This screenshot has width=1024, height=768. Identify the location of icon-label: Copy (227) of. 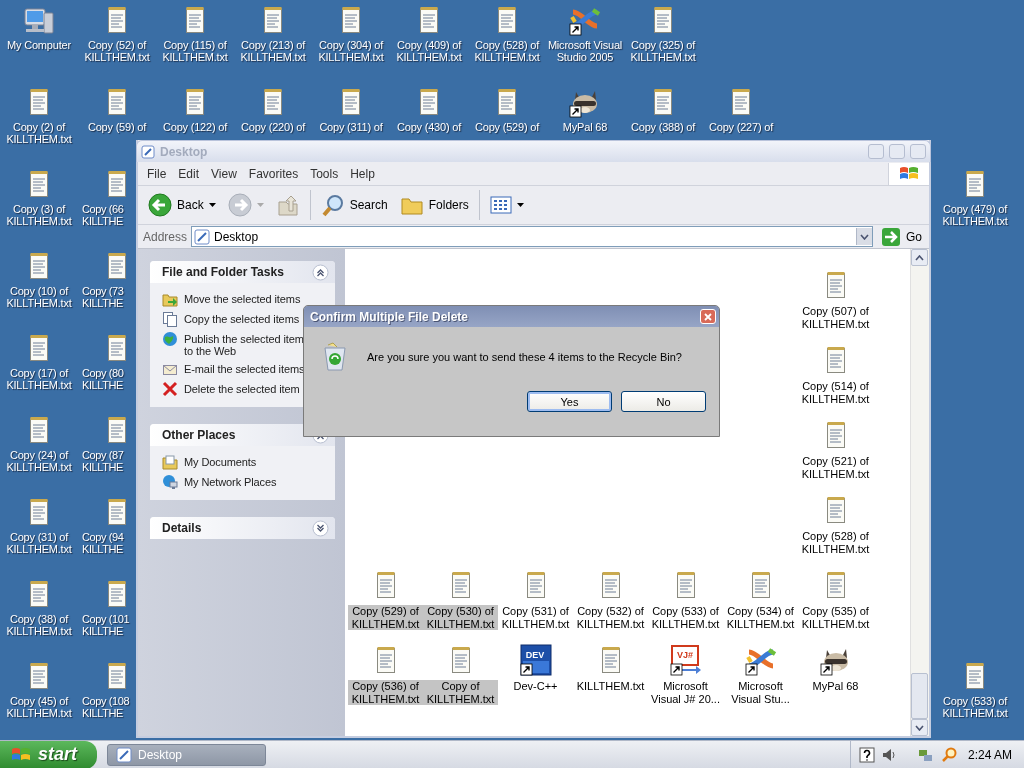
(741, 127).